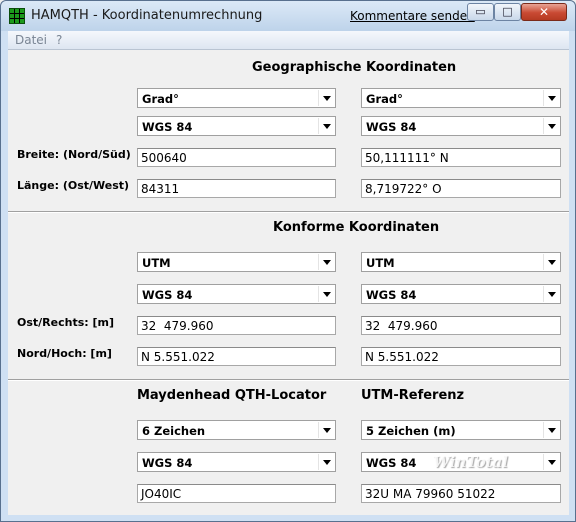 The width and height of the screenshot is (576, 522). I want to click on minimize-button: ▭, so click(480, 12).